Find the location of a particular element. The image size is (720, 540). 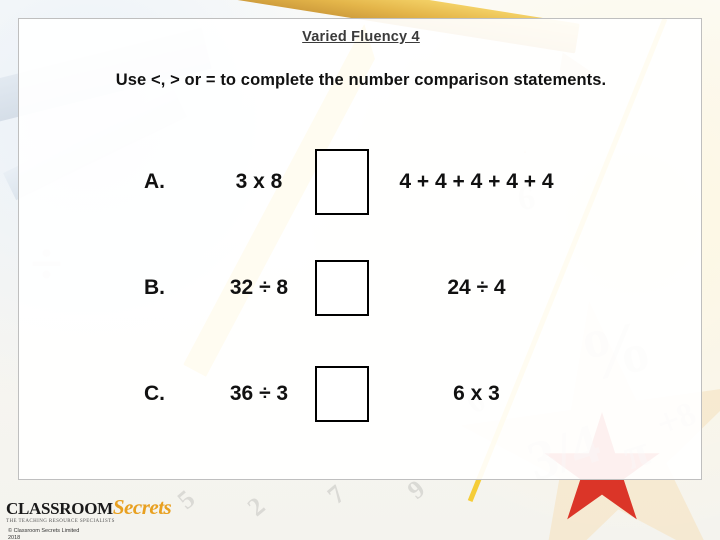

question-label: C. is located at coordinates (154, 393).